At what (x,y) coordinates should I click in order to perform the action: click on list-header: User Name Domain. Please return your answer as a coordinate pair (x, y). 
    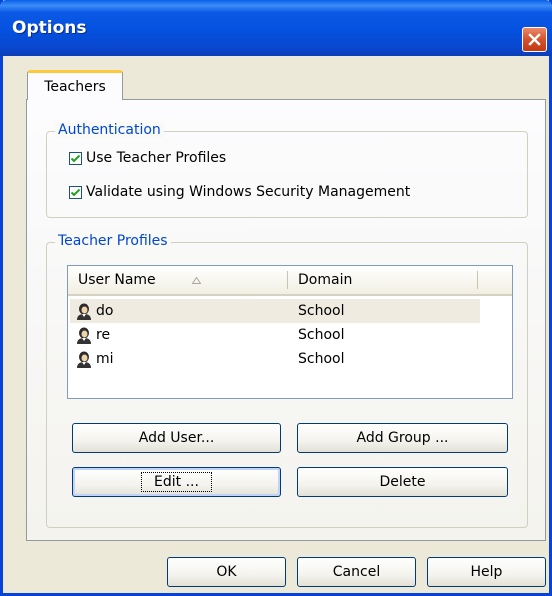
    Looking at the image, I should click on (290, 281).